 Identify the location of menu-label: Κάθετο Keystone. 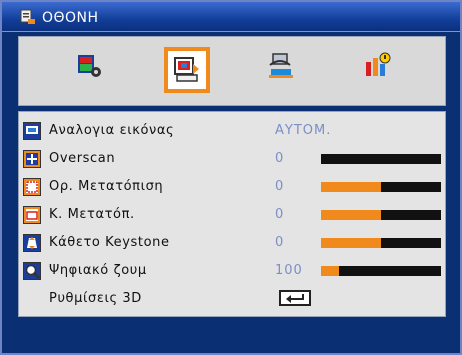
(109, 242).